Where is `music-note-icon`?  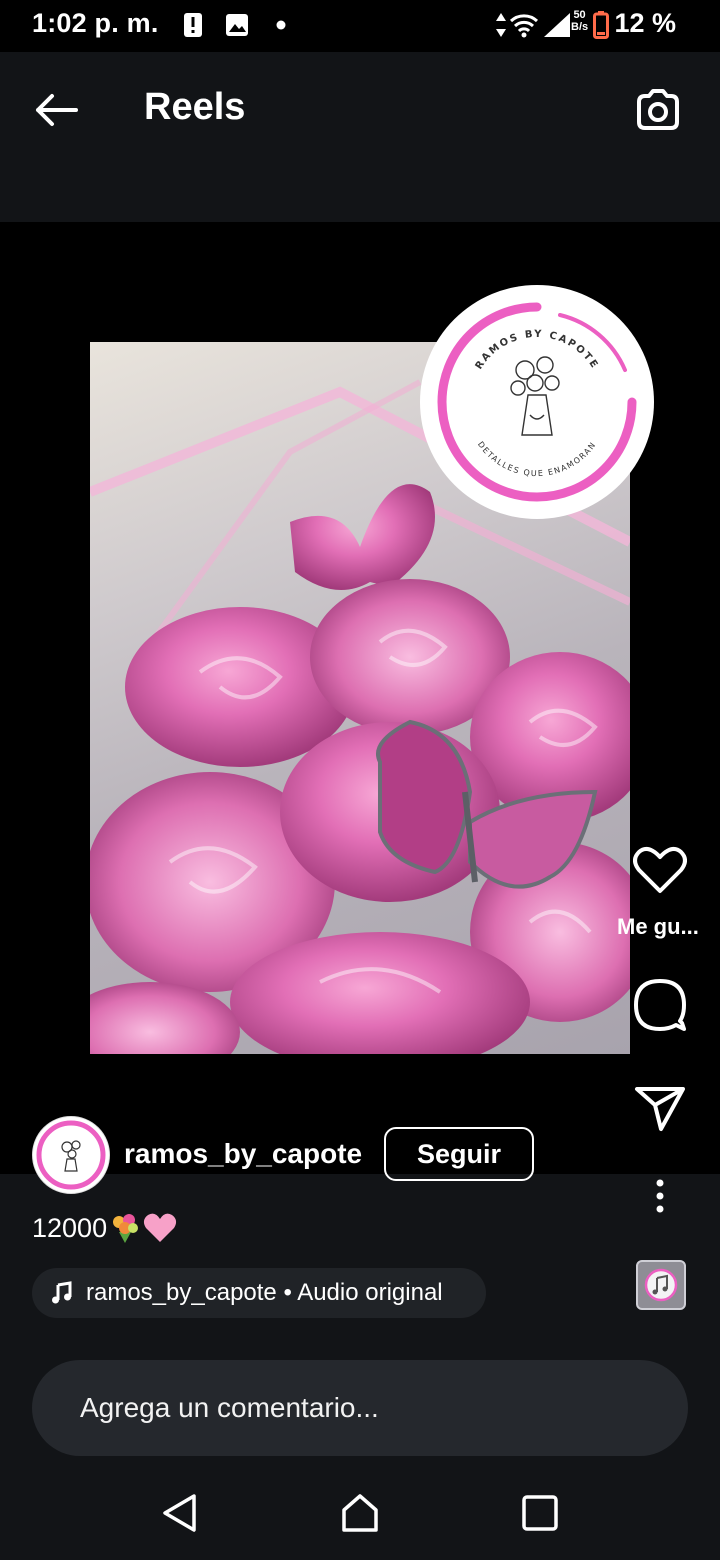
music-note-icon is located at coordinates (62, 1292).